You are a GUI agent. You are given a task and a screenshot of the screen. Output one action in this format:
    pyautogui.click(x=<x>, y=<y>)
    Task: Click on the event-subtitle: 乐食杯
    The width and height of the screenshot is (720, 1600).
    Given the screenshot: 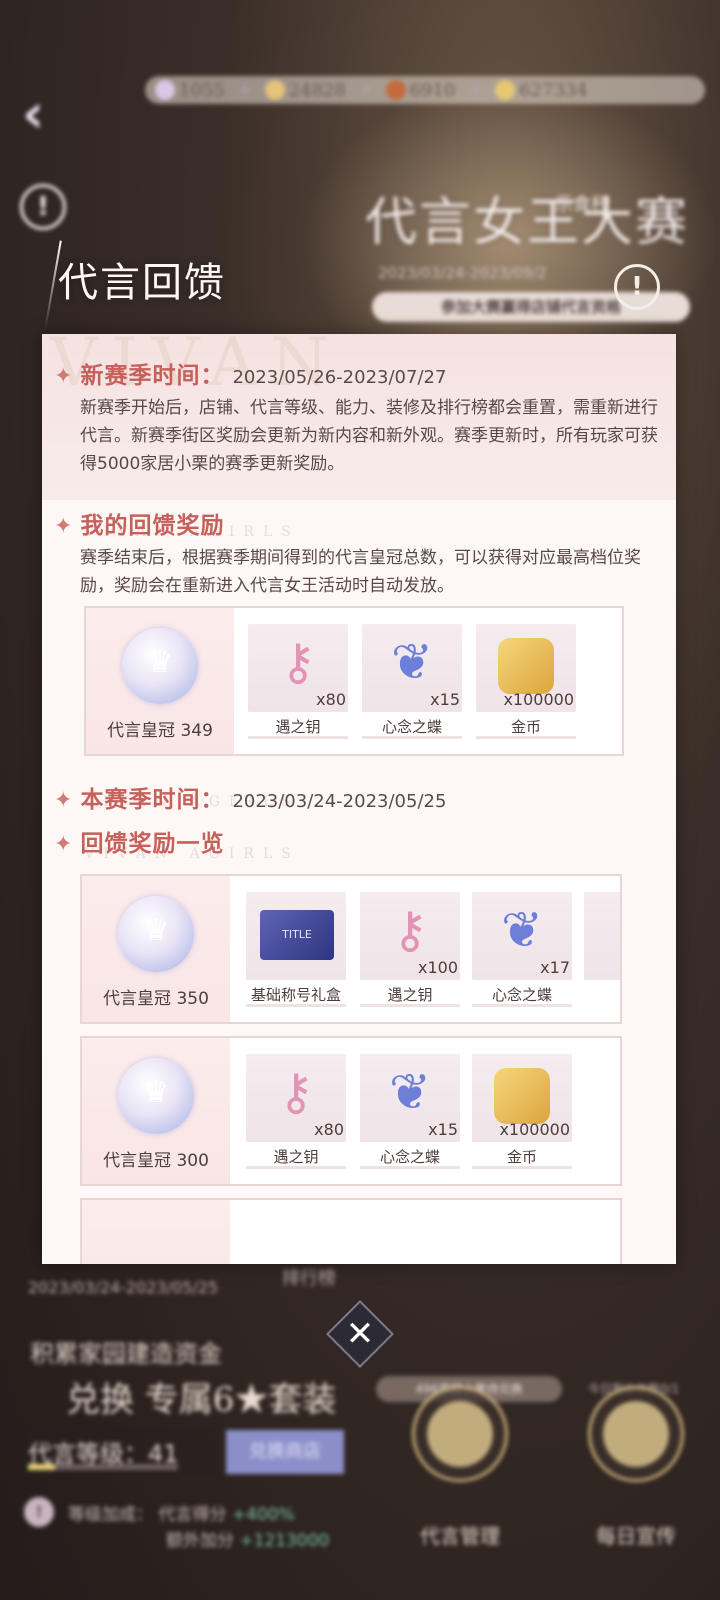 What is the action you would take?
    pyautogui.click(x=582, y=204)
    